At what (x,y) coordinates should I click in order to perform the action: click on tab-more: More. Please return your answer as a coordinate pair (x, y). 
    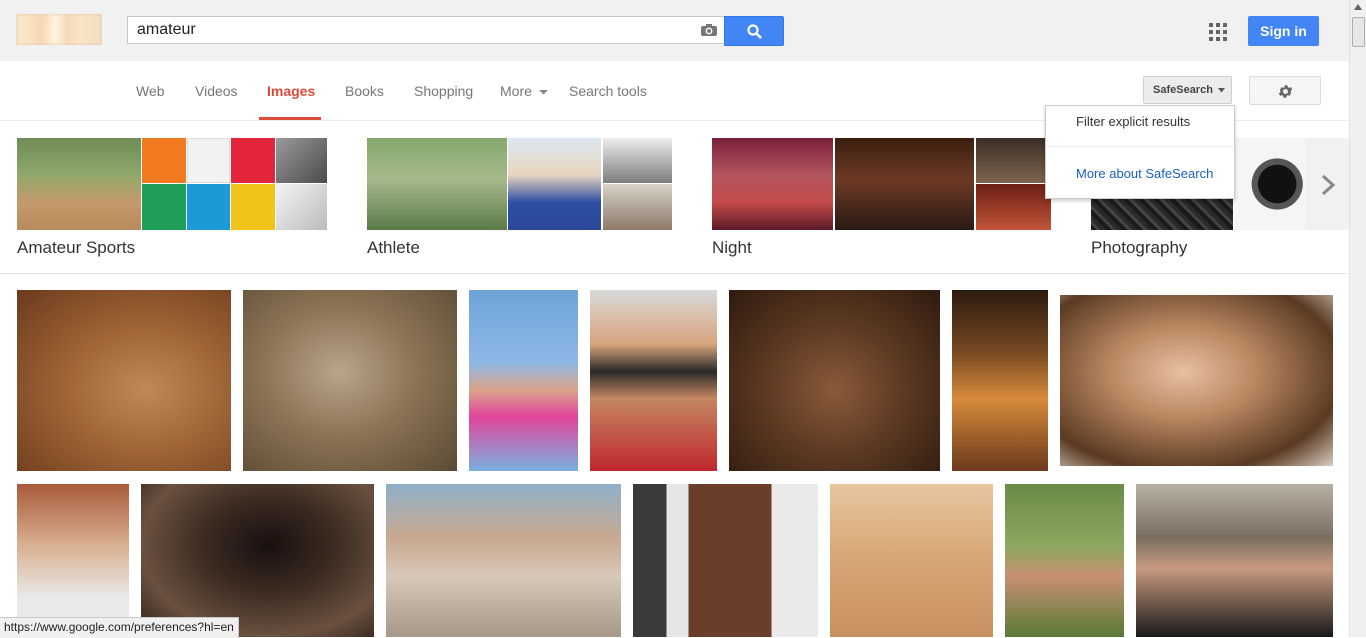
    Looking at the image, I should click on (524, 91).